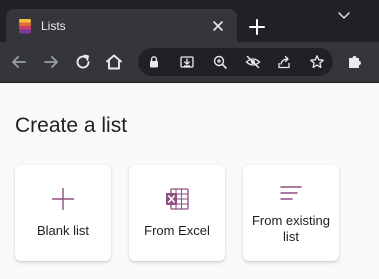 The width and height of the screenshot is (379, 279). What do you see at coordinates (257, 27) in the screenshot?
I see `new-tab-plus-icon` at bounding box center [257, 27].